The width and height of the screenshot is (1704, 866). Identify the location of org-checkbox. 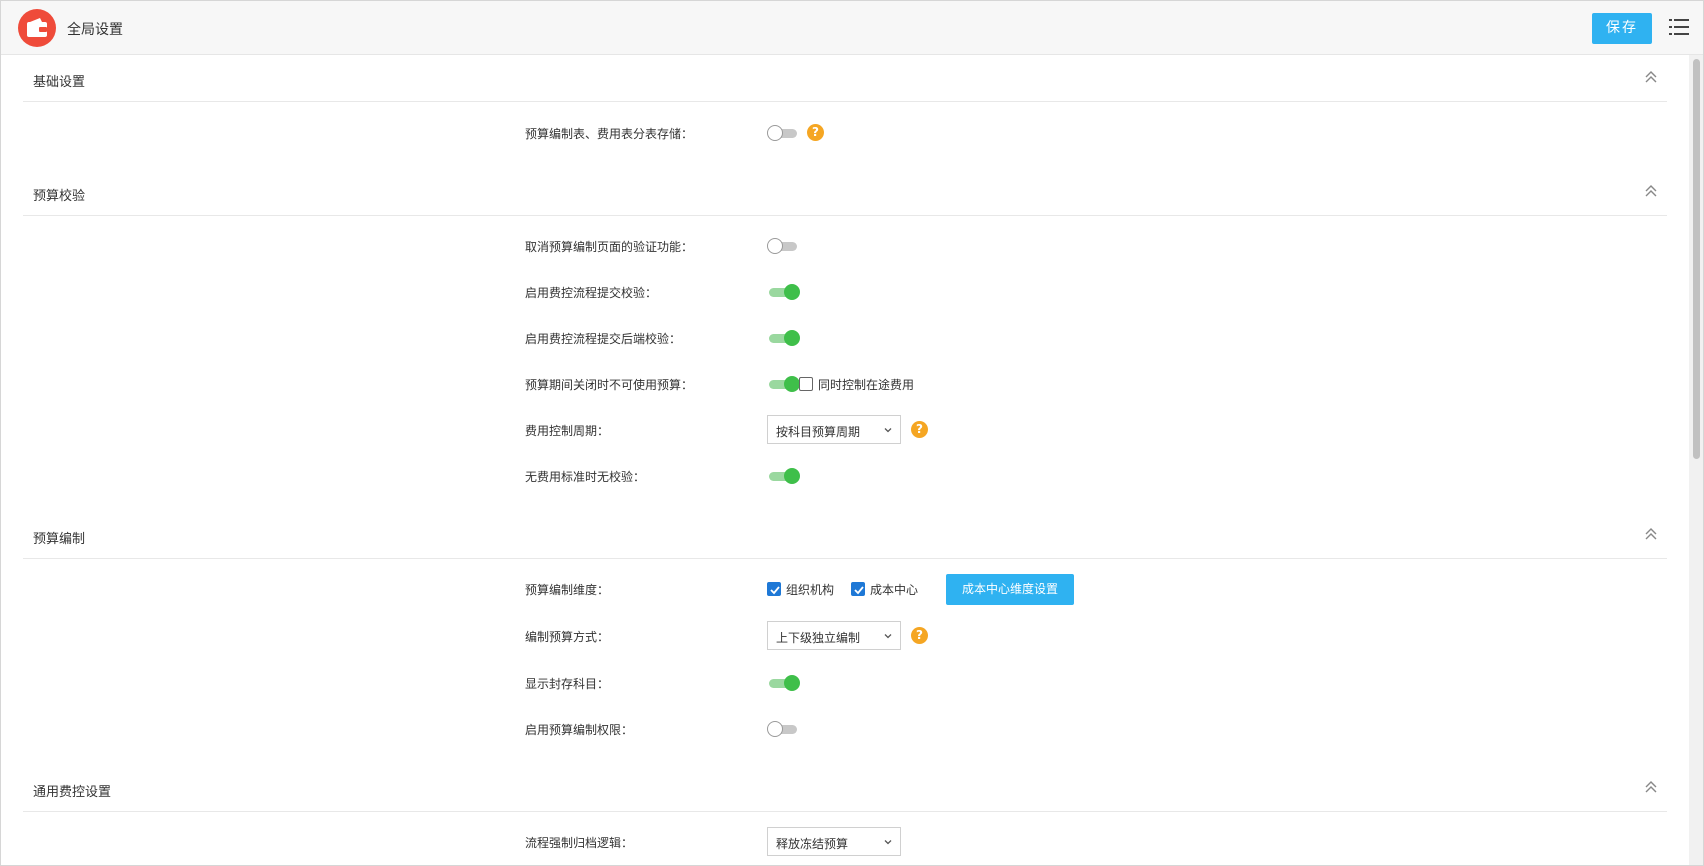
(774, 589).